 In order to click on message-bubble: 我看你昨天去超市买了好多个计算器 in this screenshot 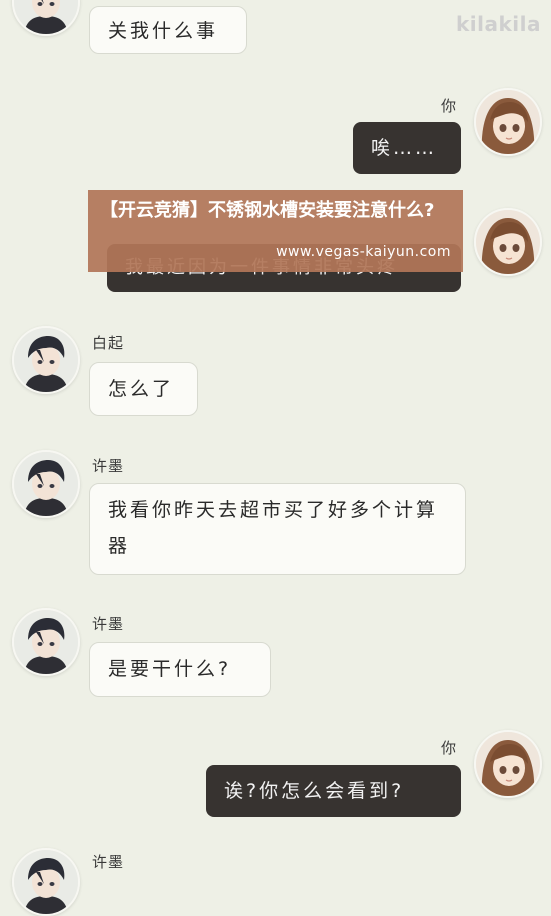, I will do `click(277, 529)`.